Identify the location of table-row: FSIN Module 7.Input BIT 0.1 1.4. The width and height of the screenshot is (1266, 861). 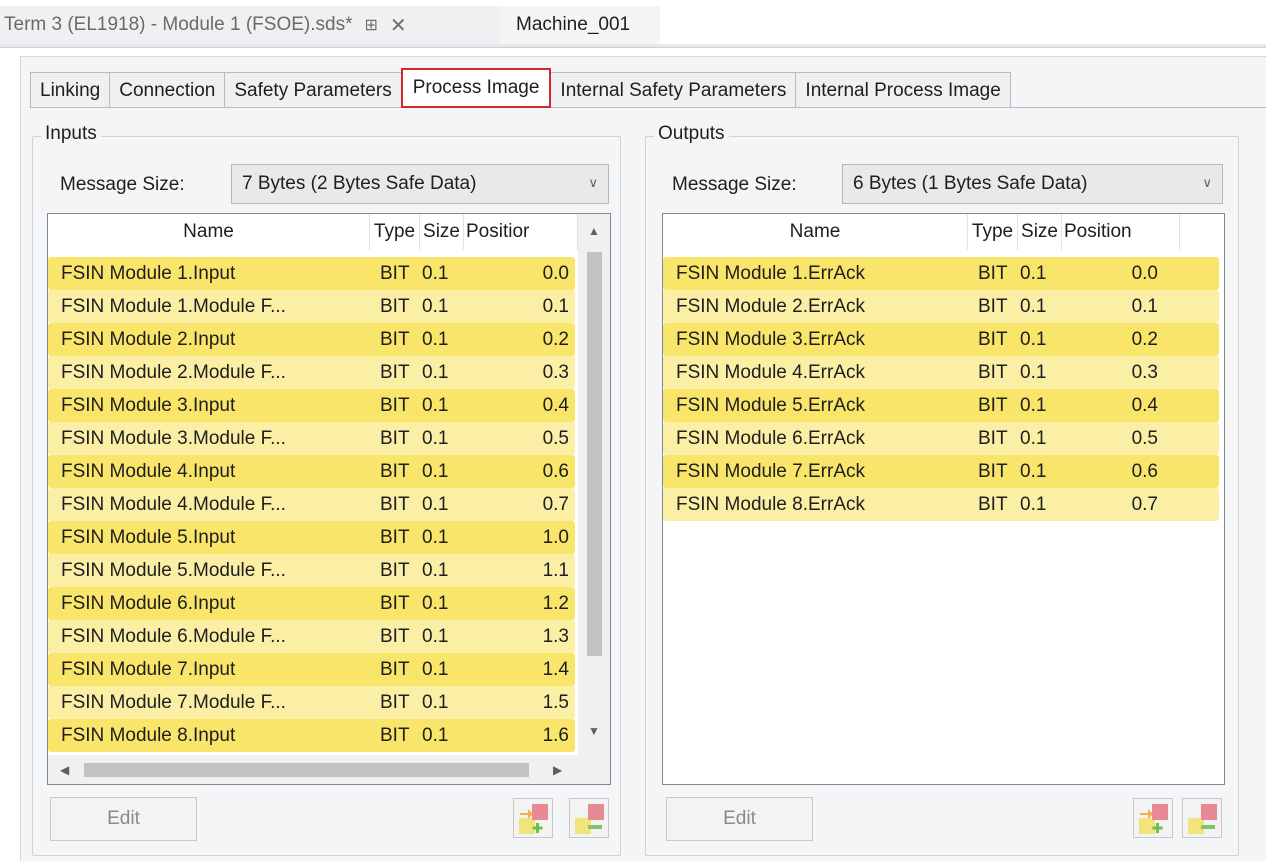
(311, 669).